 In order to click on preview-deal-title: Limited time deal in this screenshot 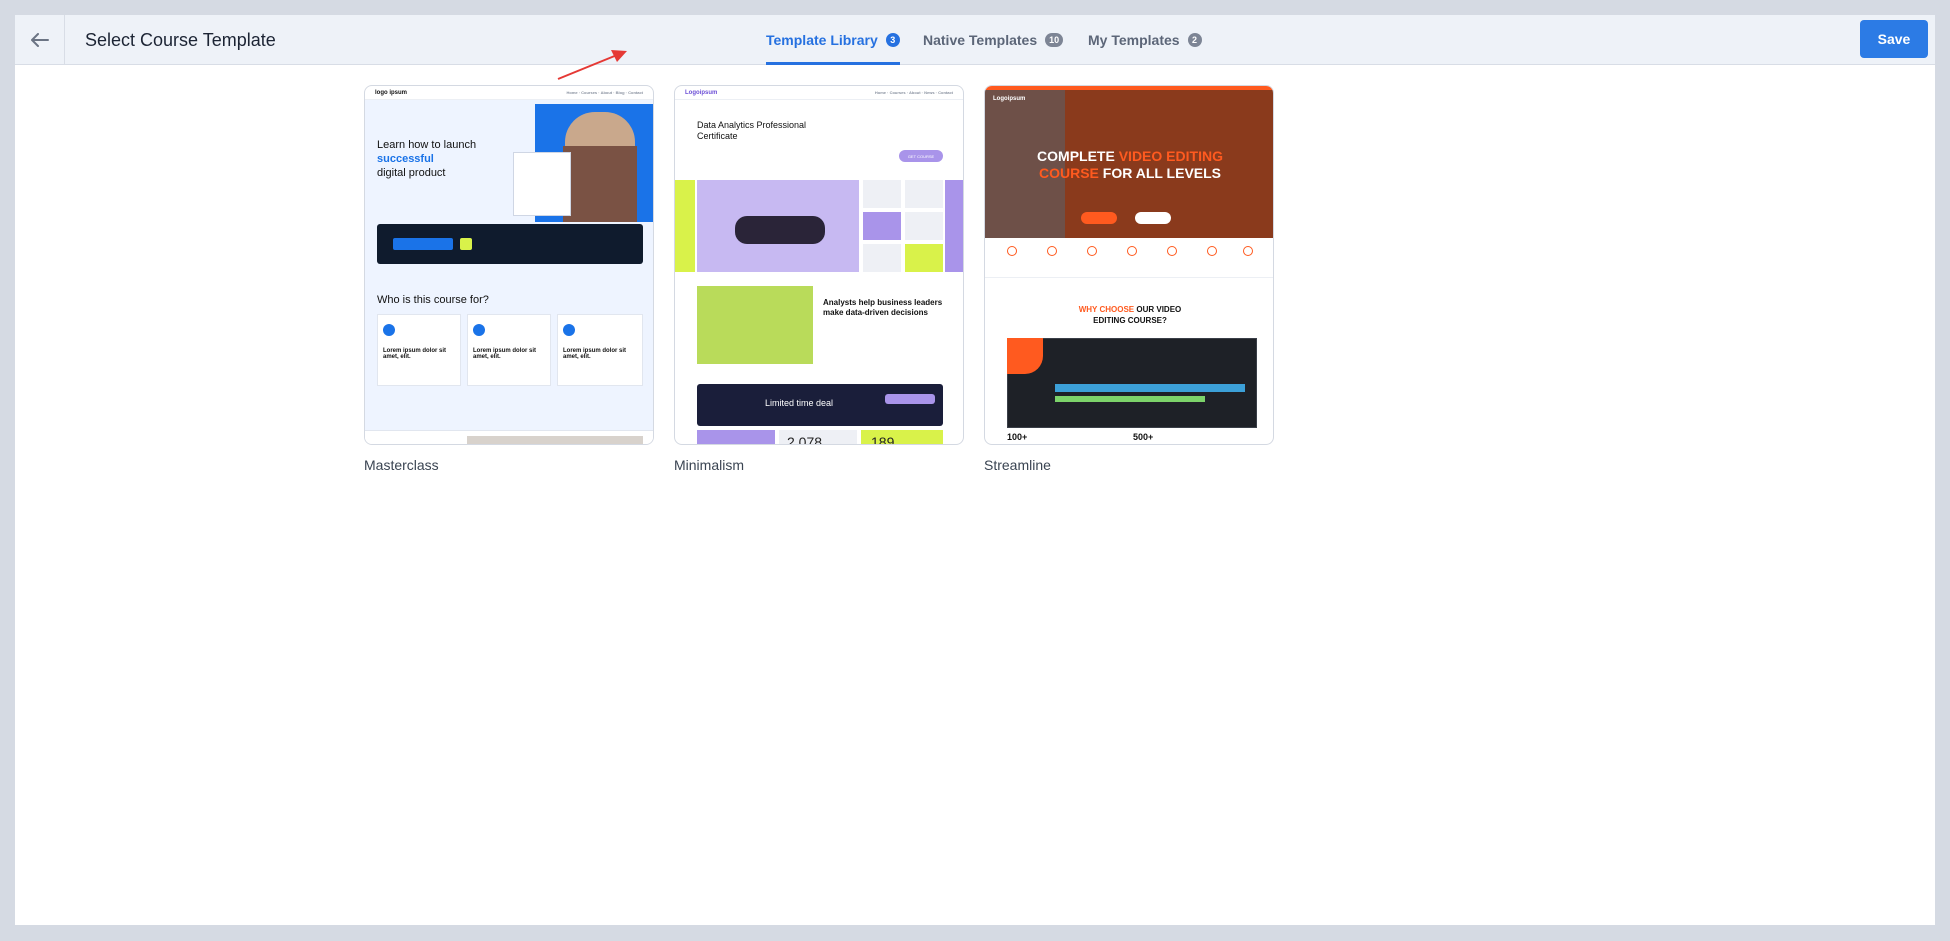, I will do `click(799, 403)`.